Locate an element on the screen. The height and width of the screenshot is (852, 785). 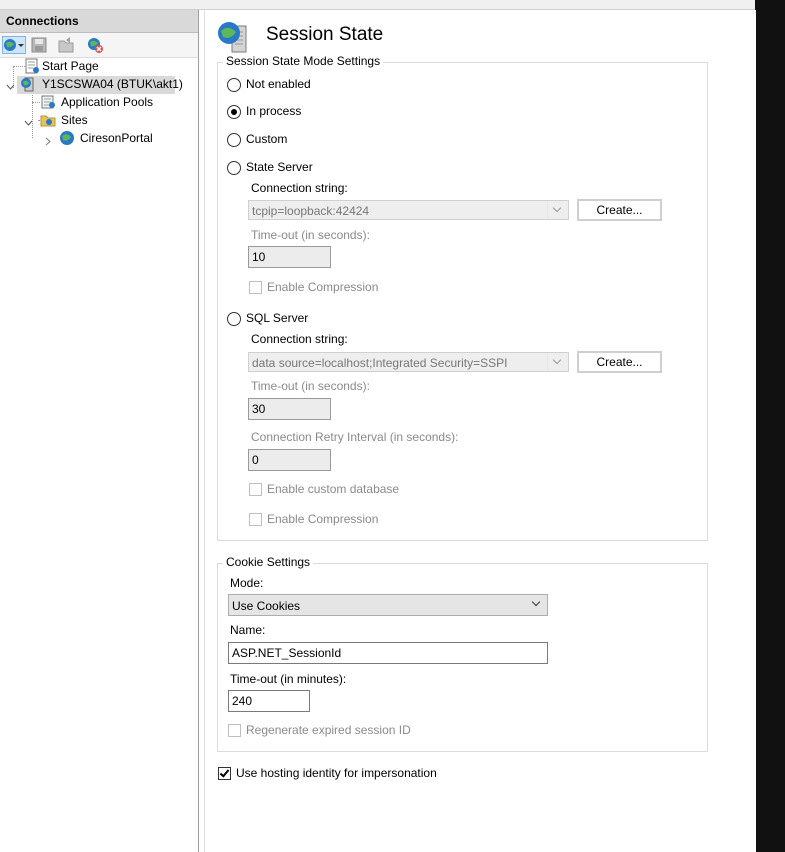
sql-timeout-label: Time-out (in seconds): is located at coordinates (310, 386).